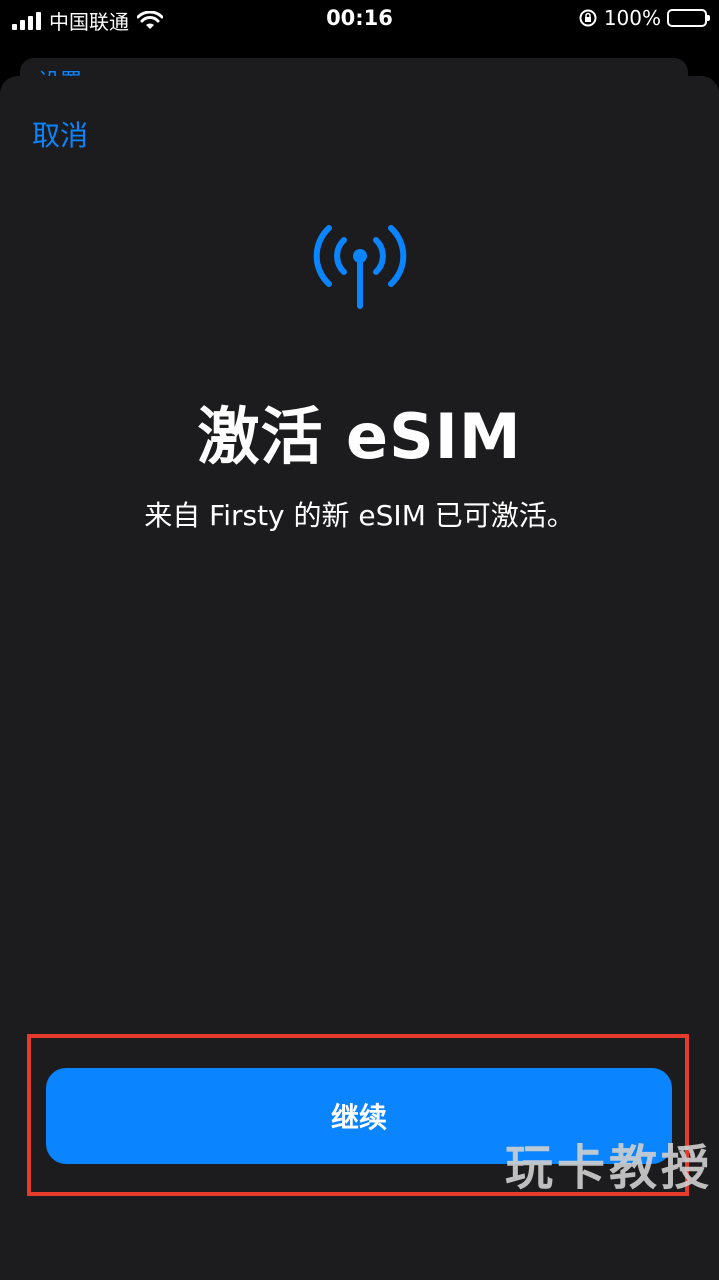  I want to click on status-right: 100%, so click(644, 18).